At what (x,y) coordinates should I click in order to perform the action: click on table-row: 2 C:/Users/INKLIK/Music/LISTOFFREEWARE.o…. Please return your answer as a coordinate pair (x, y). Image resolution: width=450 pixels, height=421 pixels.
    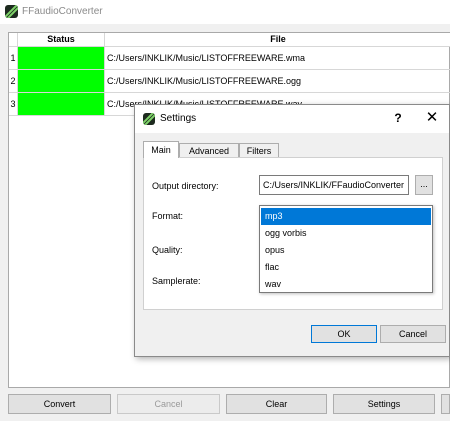
    Looking at the image, I should click on (229, 81).